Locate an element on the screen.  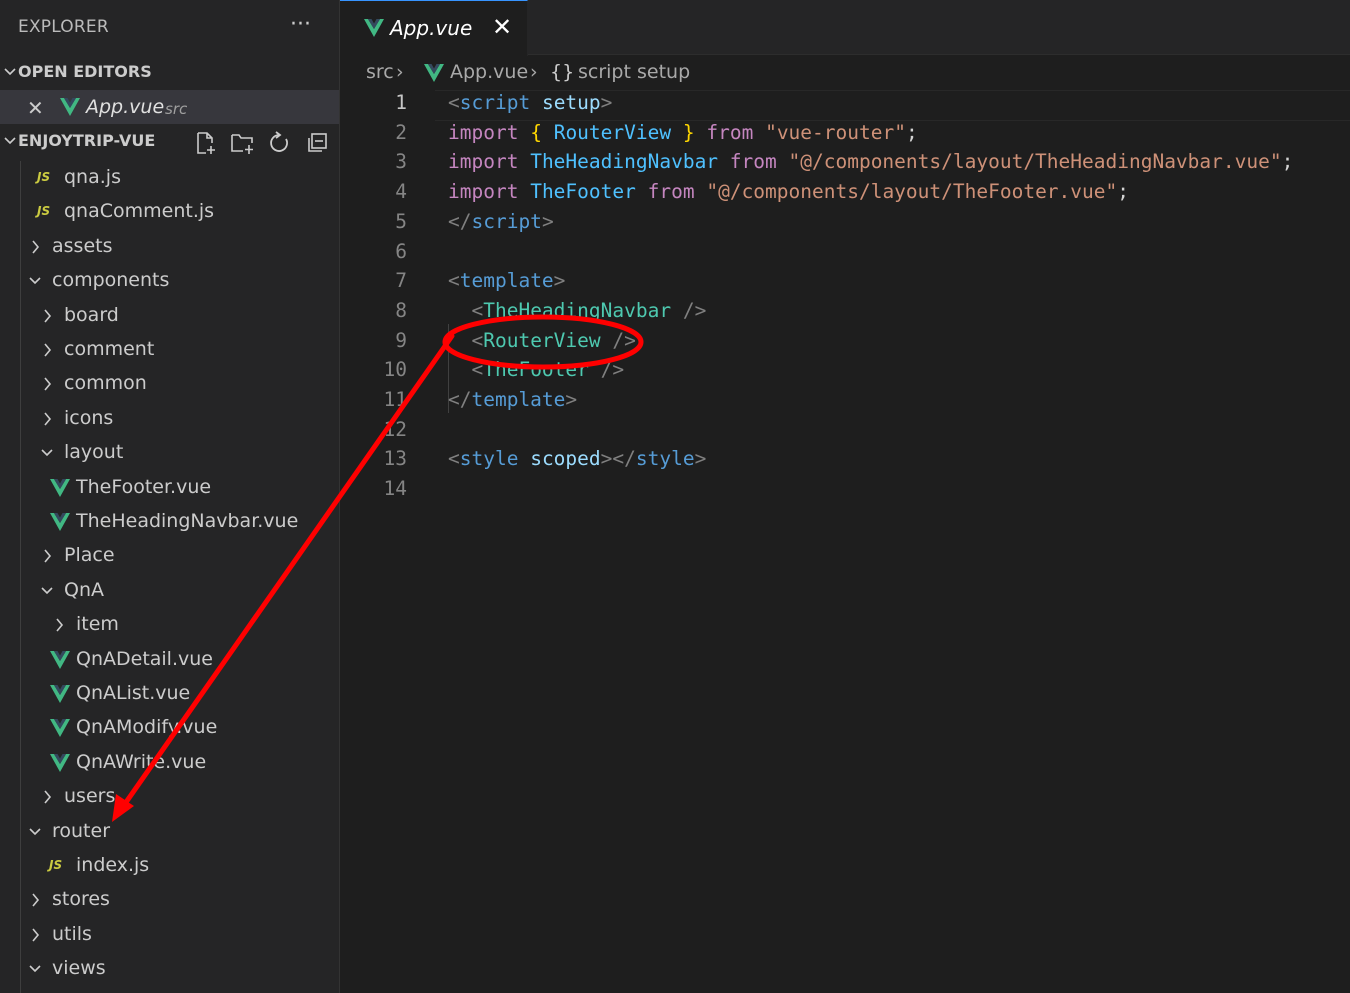
collapse-all-icon is located at coordinates (318, 143).